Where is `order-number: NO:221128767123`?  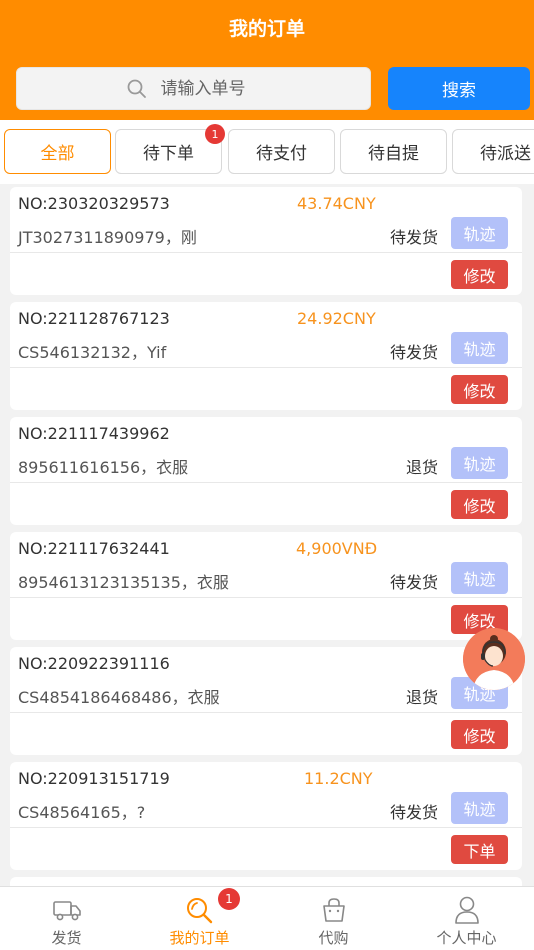
order-number: NO:221128767123 is located at coordinates (94, 318).